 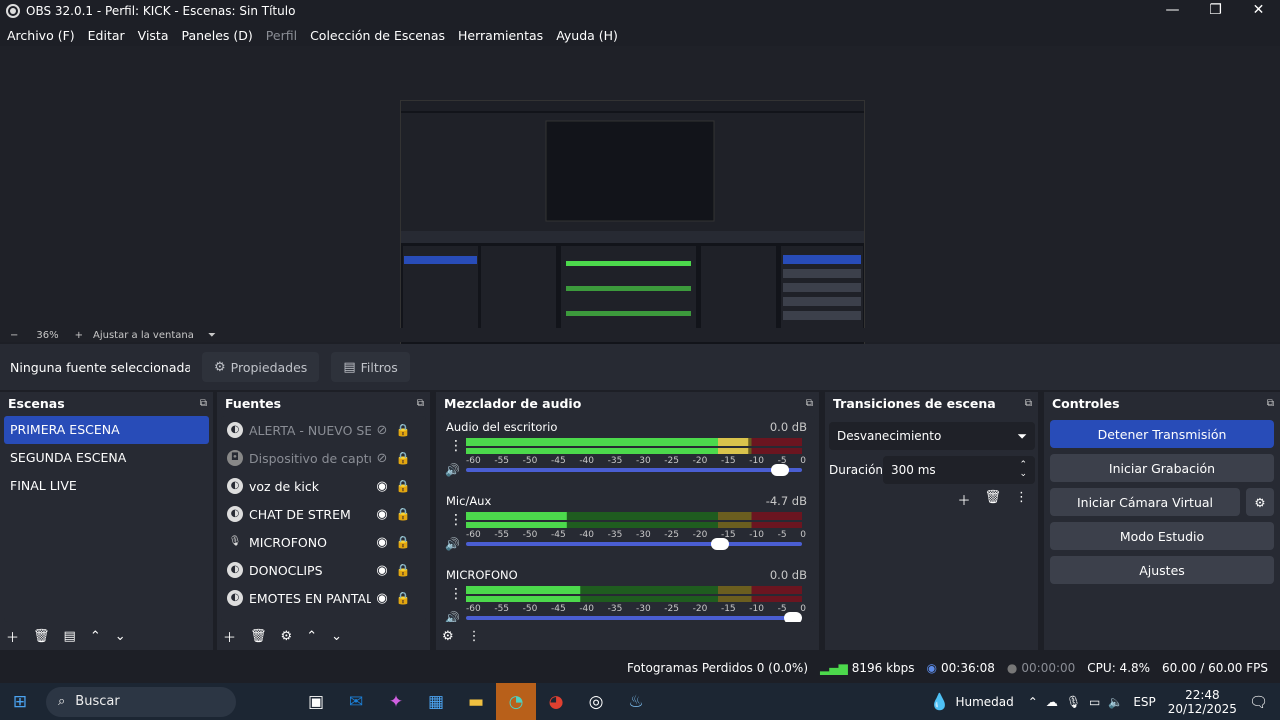 I want to click on scene-item: FINAL LIVE, so click(x=106, y=486).